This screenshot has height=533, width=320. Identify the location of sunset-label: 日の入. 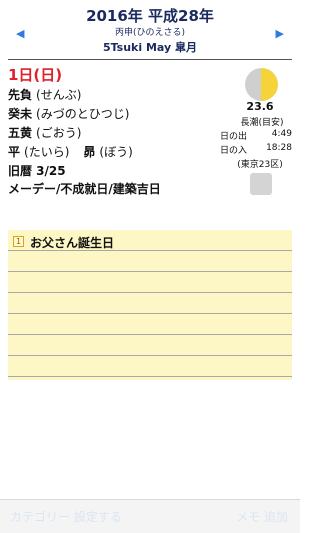
(234, 151).